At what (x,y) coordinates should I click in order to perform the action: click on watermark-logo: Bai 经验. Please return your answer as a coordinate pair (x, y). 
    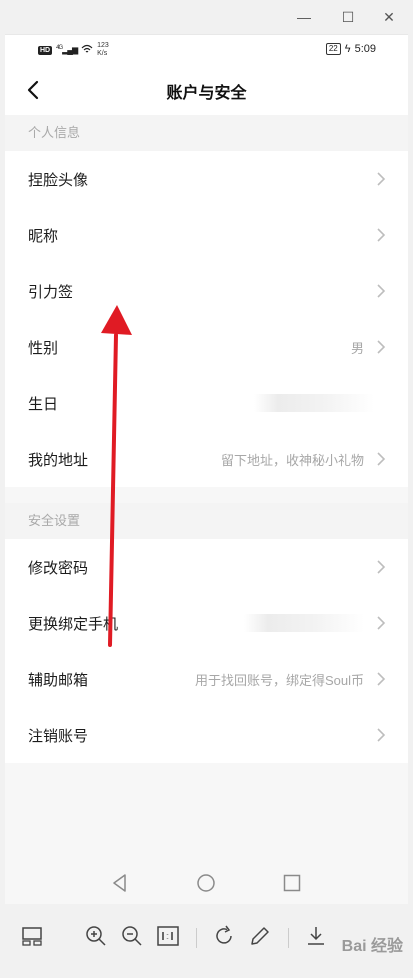
    Looking at the image, I should click on (372, 946).